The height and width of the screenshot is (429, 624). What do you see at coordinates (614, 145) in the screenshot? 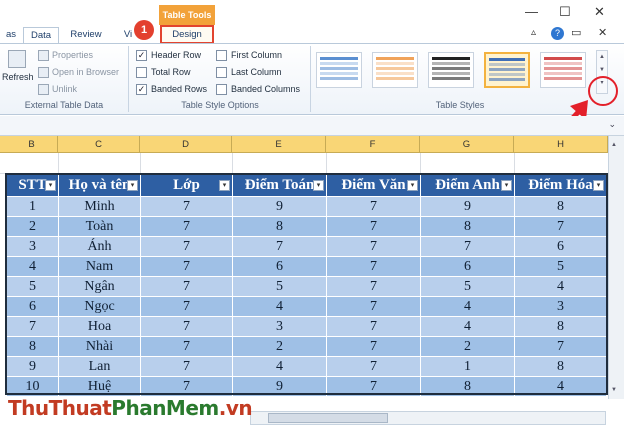
I see `scroll-up-icon: ▲` at bounding box center [614, 145].